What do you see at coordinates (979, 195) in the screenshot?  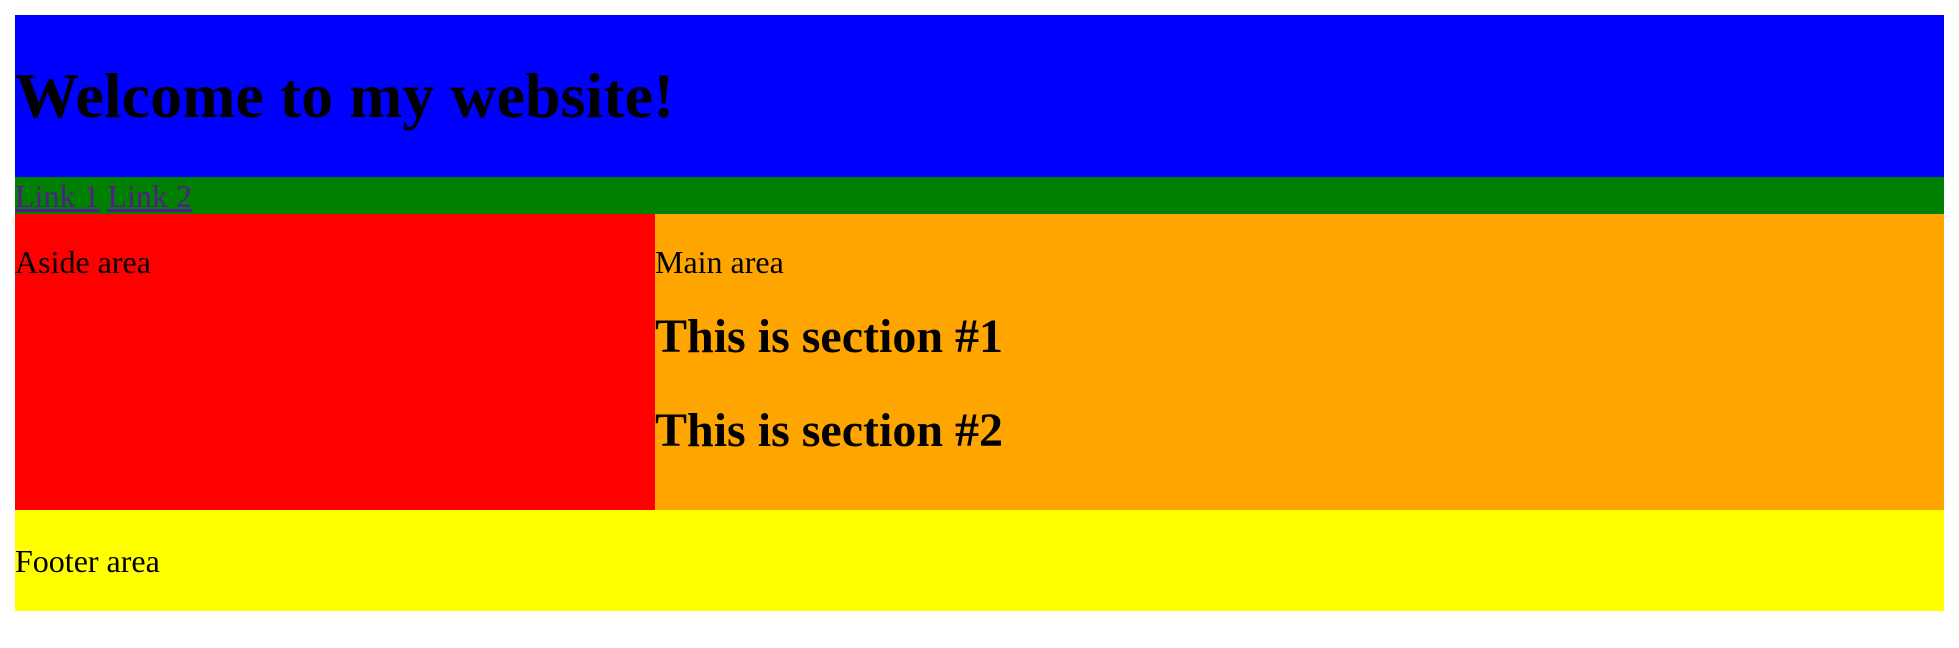 I see `site-nav: Link 1 Link 2` at bounding box center [979, 195].